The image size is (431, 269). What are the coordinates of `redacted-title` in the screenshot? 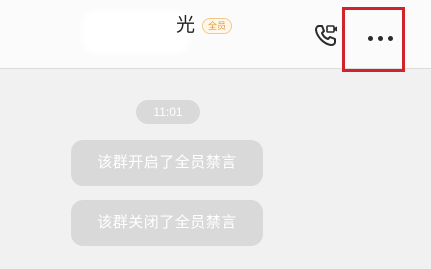 It's located at (136, 32).